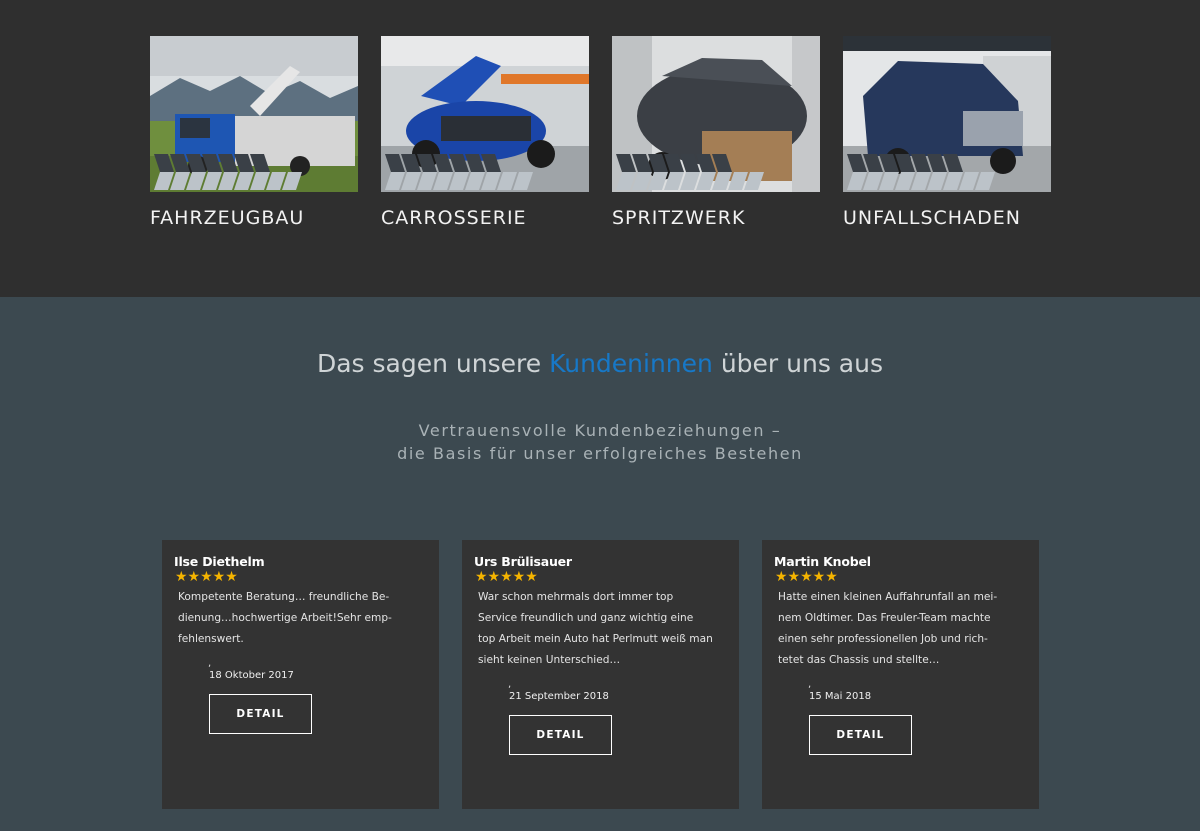  Describe the element at coordinates (559, 696) in the screenshot. I see `review-date: 21 September 2018` at that location.